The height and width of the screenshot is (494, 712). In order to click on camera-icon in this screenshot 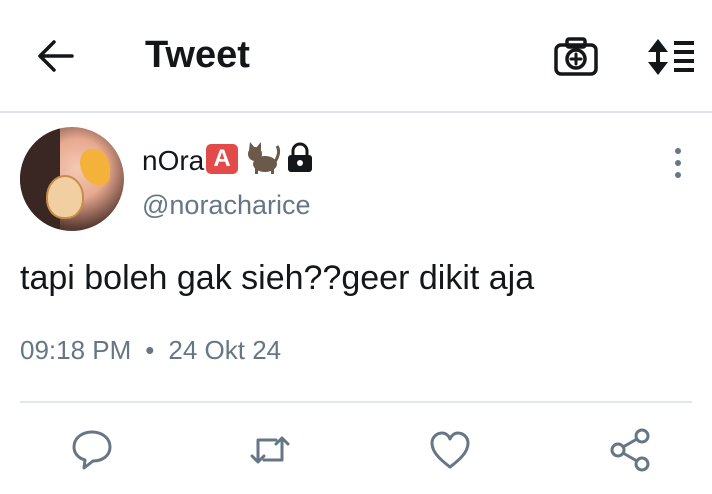, I will do `click(576, 56)`.